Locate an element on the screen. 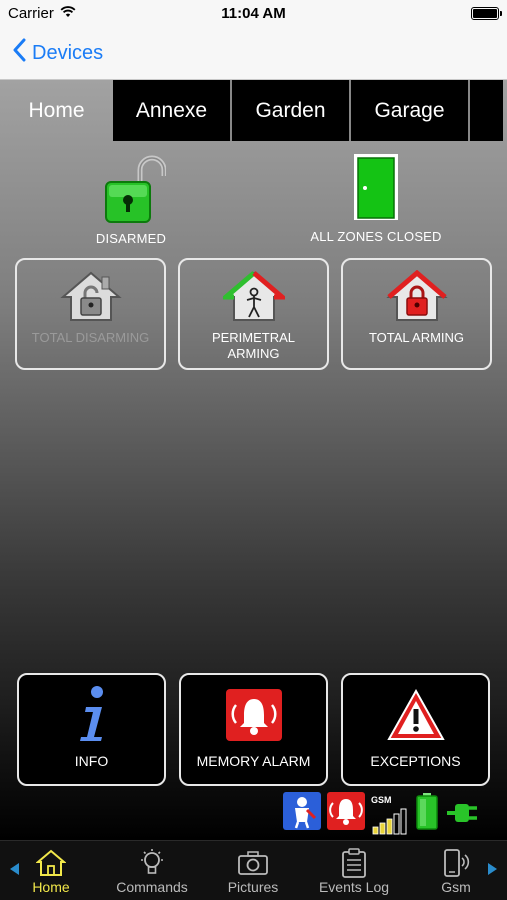 The height and width of the screenshot is (900, 507). tabbar-item-pictures: Pictures is located at coordinates (253, 871).